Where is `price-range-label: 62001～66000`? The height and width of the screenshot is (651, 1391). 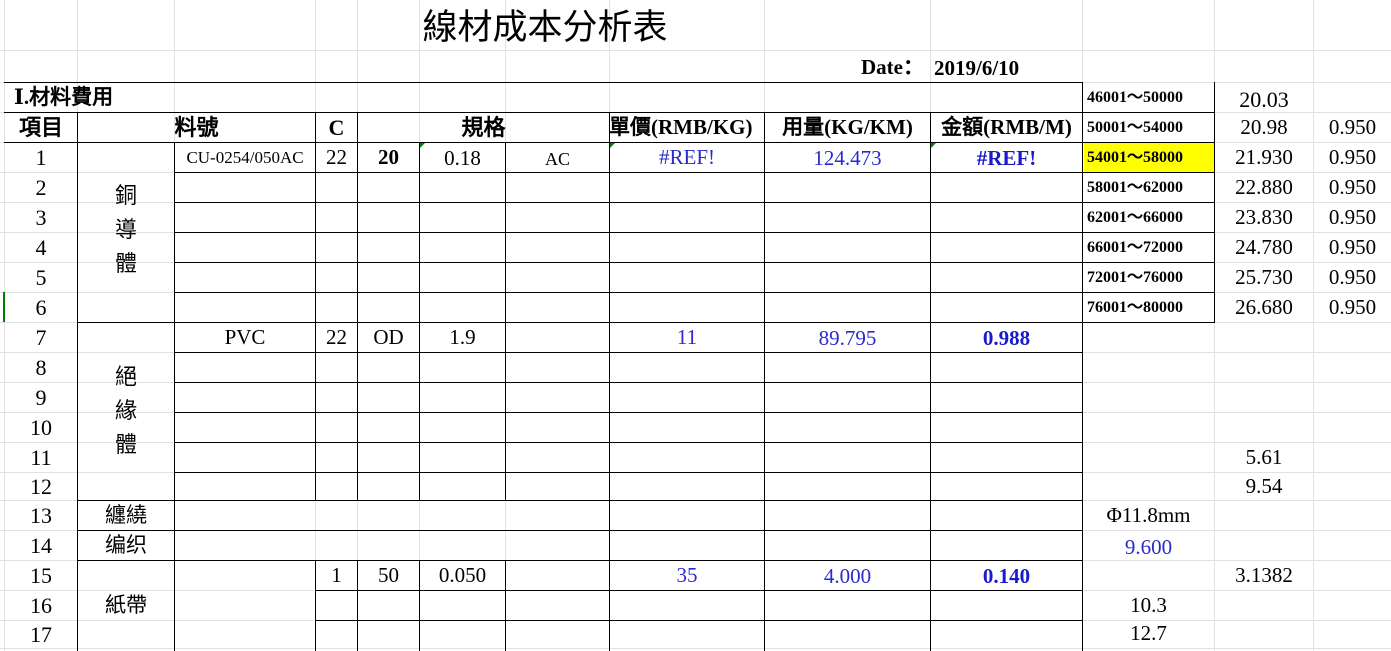
price-range-label: 62001～66000 is located at coordinates (1150, 217).